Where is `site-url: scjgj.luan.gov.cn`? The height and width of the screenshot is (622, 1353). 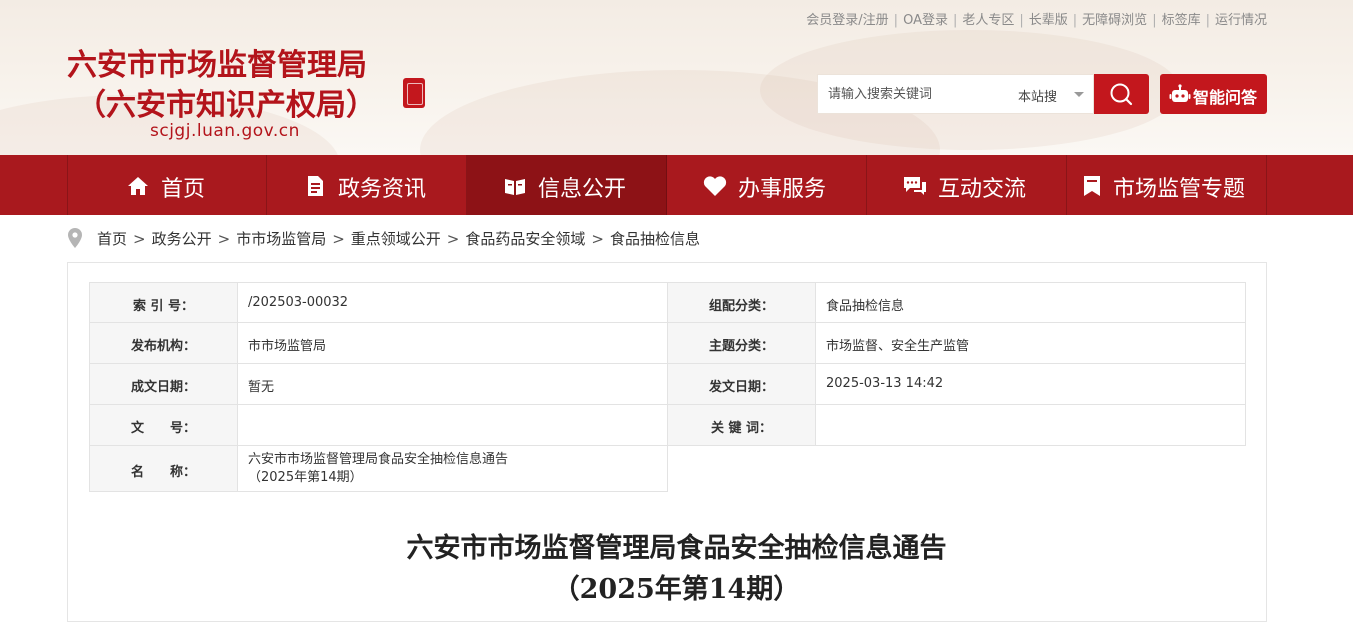 site-url: scjgj.luan.gov.cn is located at coordinates (225, 131).